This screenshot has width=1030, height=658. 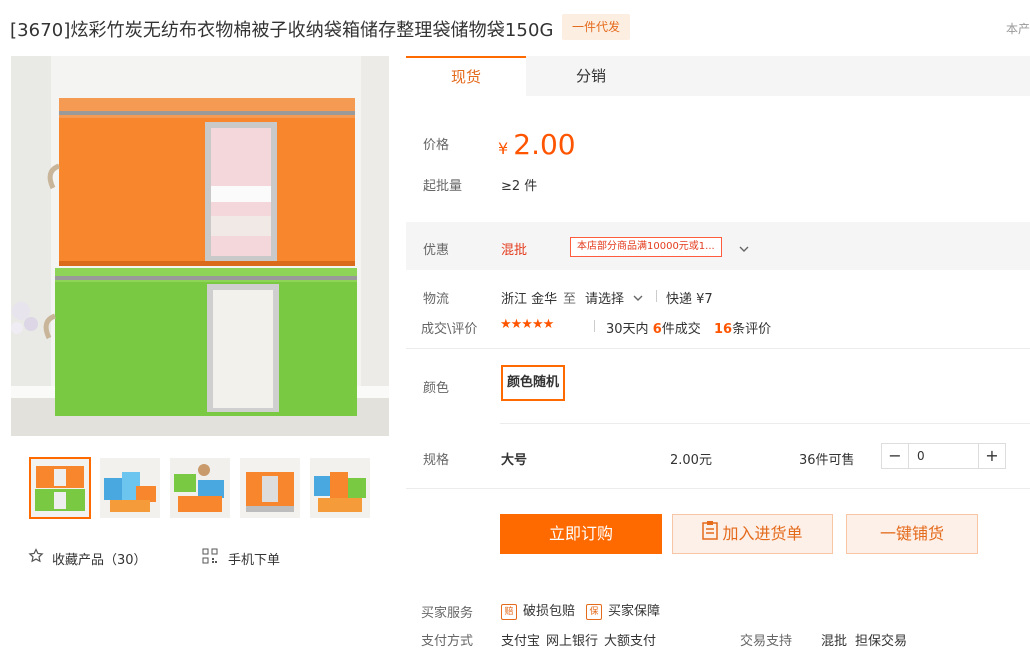 I want to click on promo-type: 混批, so click(x=514, y=250).